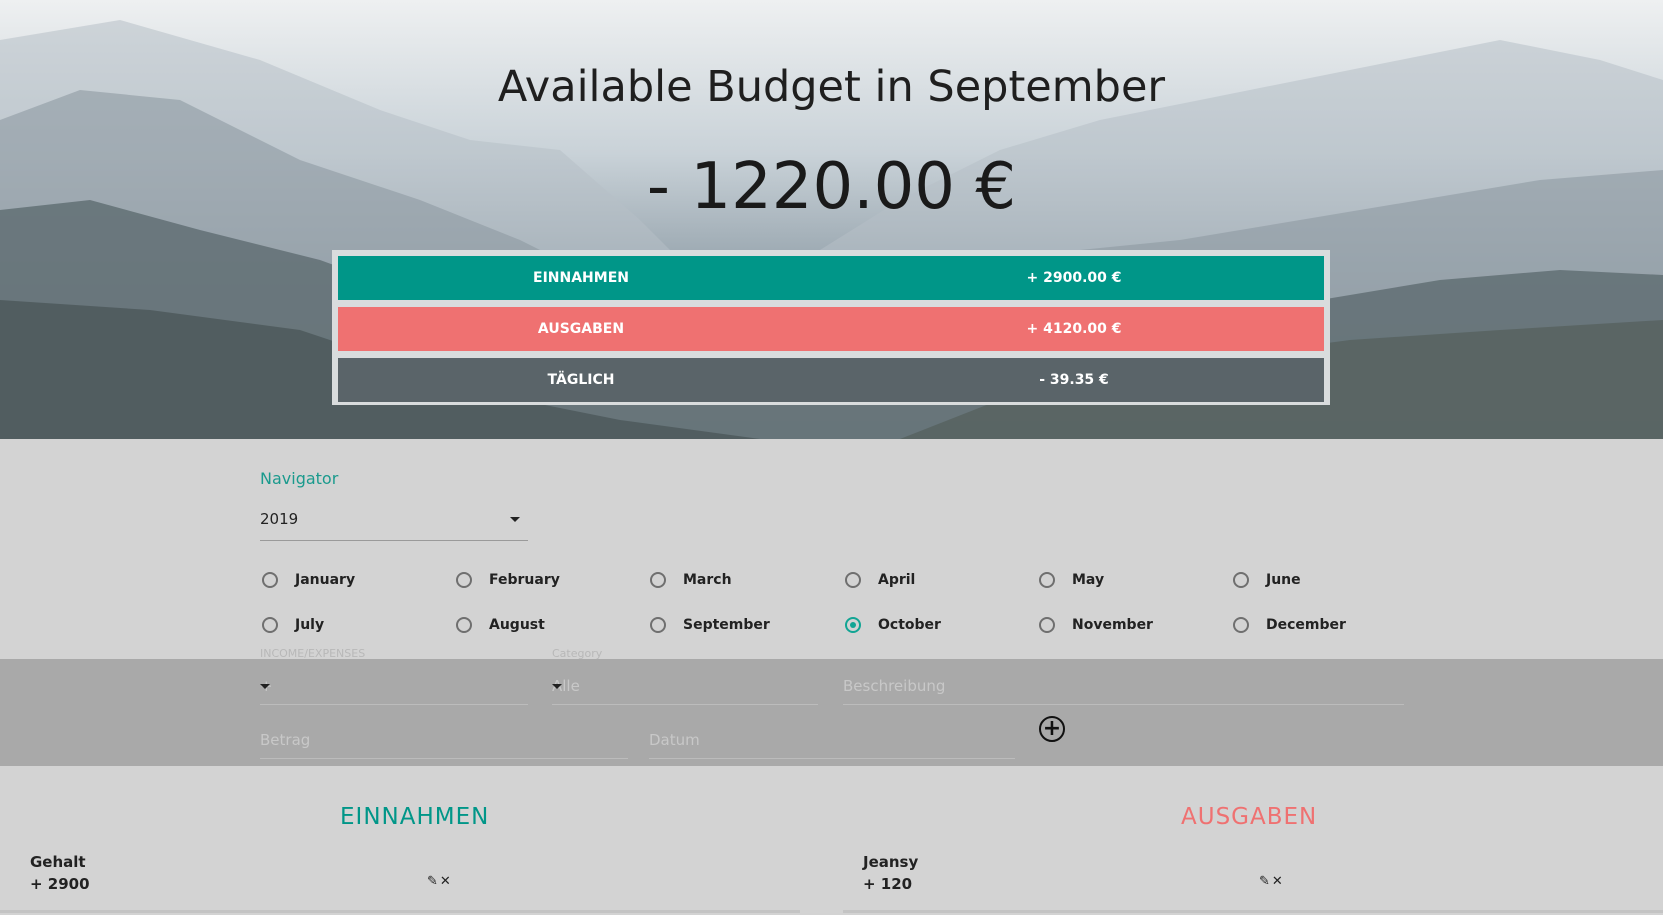 The image size is (1663, 915). Describe the element at coordinates (524, 580) in the screenshot. I see `month-label: February` at that location.